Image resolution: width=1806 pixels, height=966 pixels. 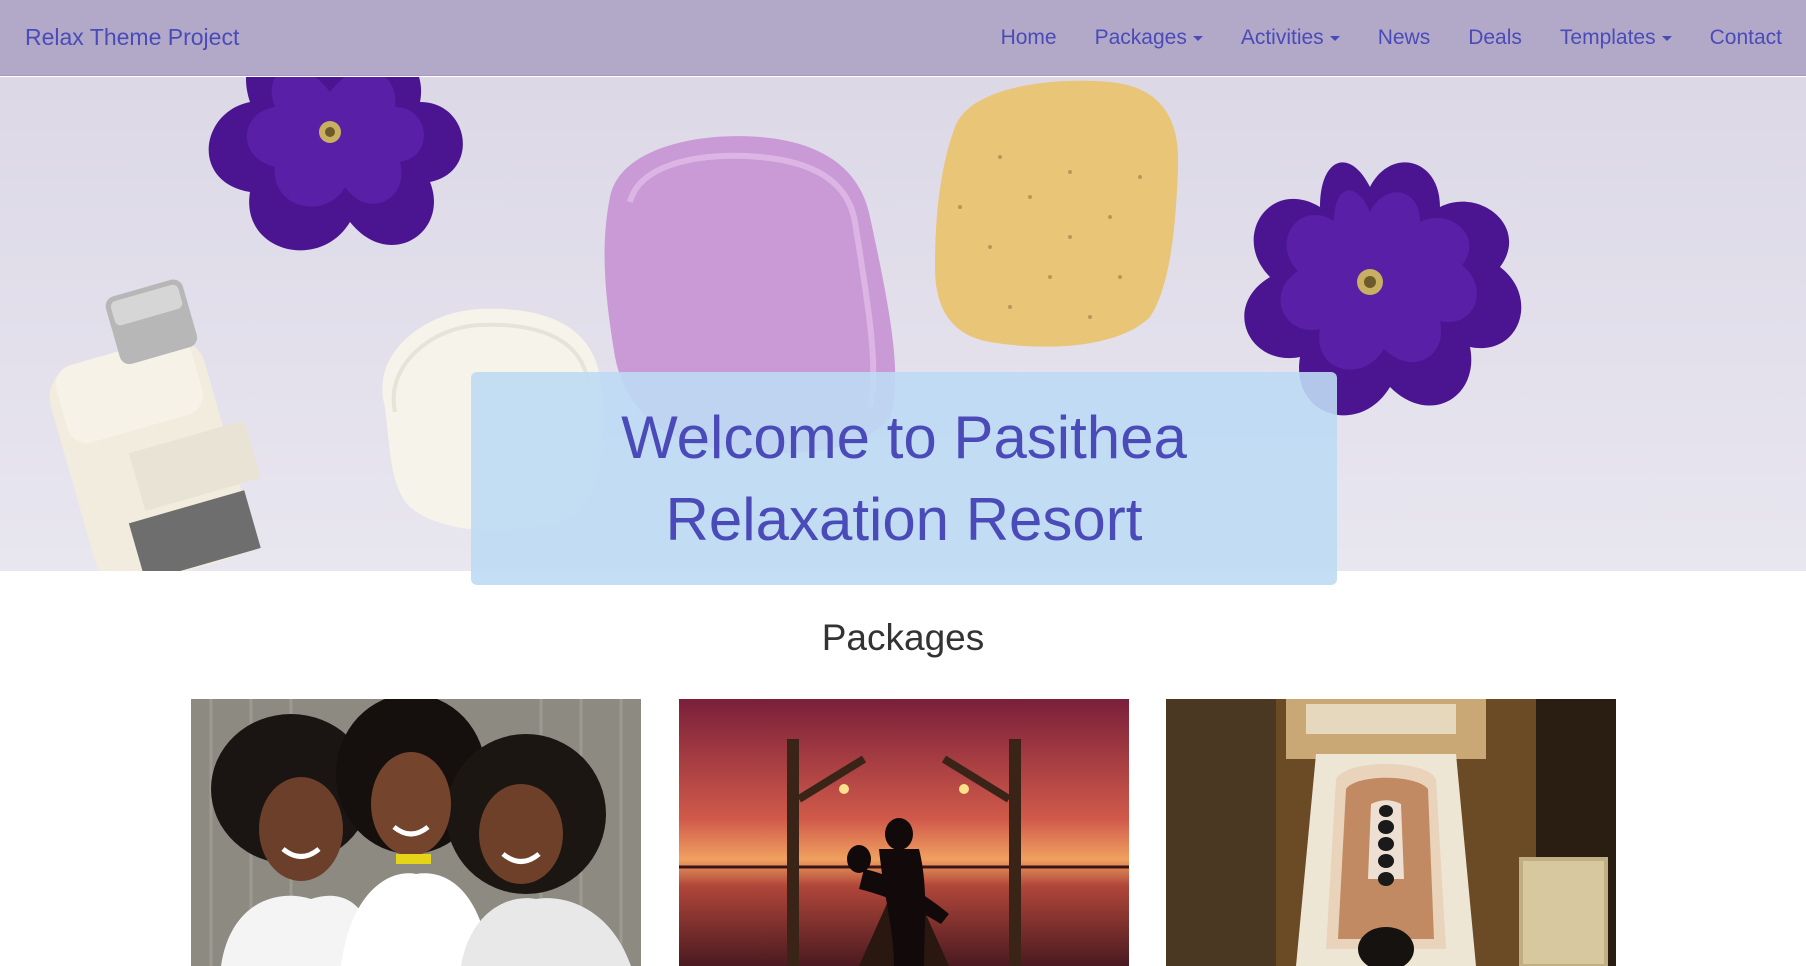 I want to click on packages-heading: Packages, so click(x=903, y=637).